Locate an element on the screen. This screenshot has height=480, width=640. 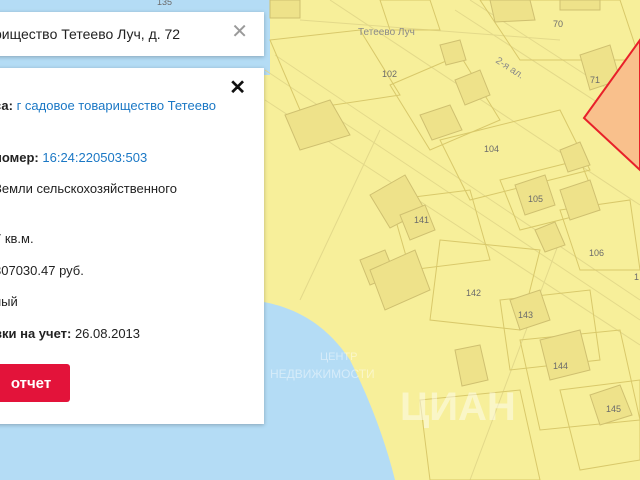
cadastral-number-row: номер: 16:24:220503:503 is located at coordinates (73, 157).